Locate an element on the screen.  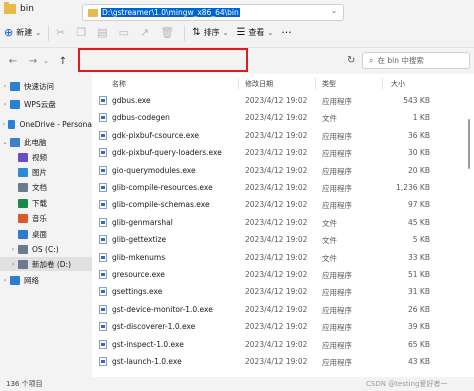
cloud-icon is located at coordinates (15, 104).